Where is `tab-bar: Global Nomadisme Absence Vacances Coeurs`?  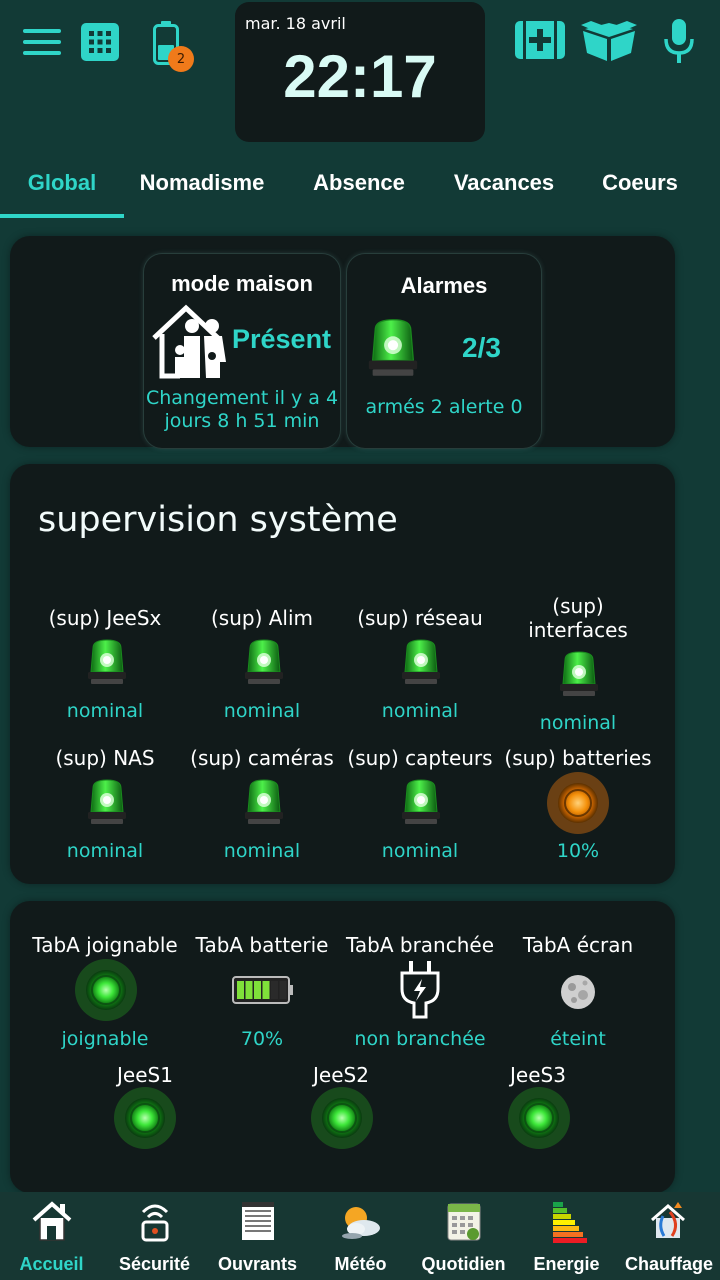 tab-bar: Global Nomadisme Absence Vacances Coeurs is located at coordinates (360, 185).